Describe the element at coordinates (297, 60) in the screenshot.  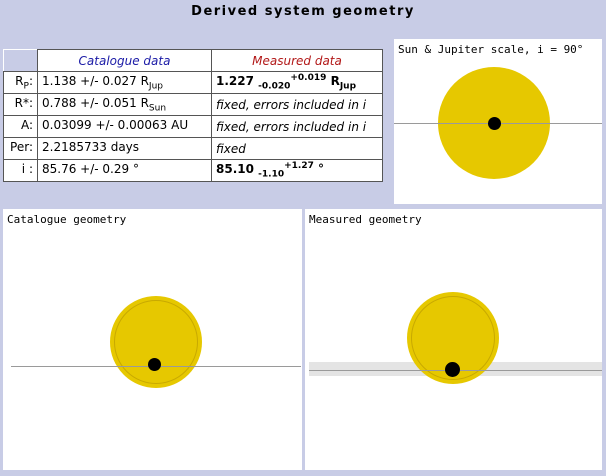
I see `measured-header: Measured data` at that location.